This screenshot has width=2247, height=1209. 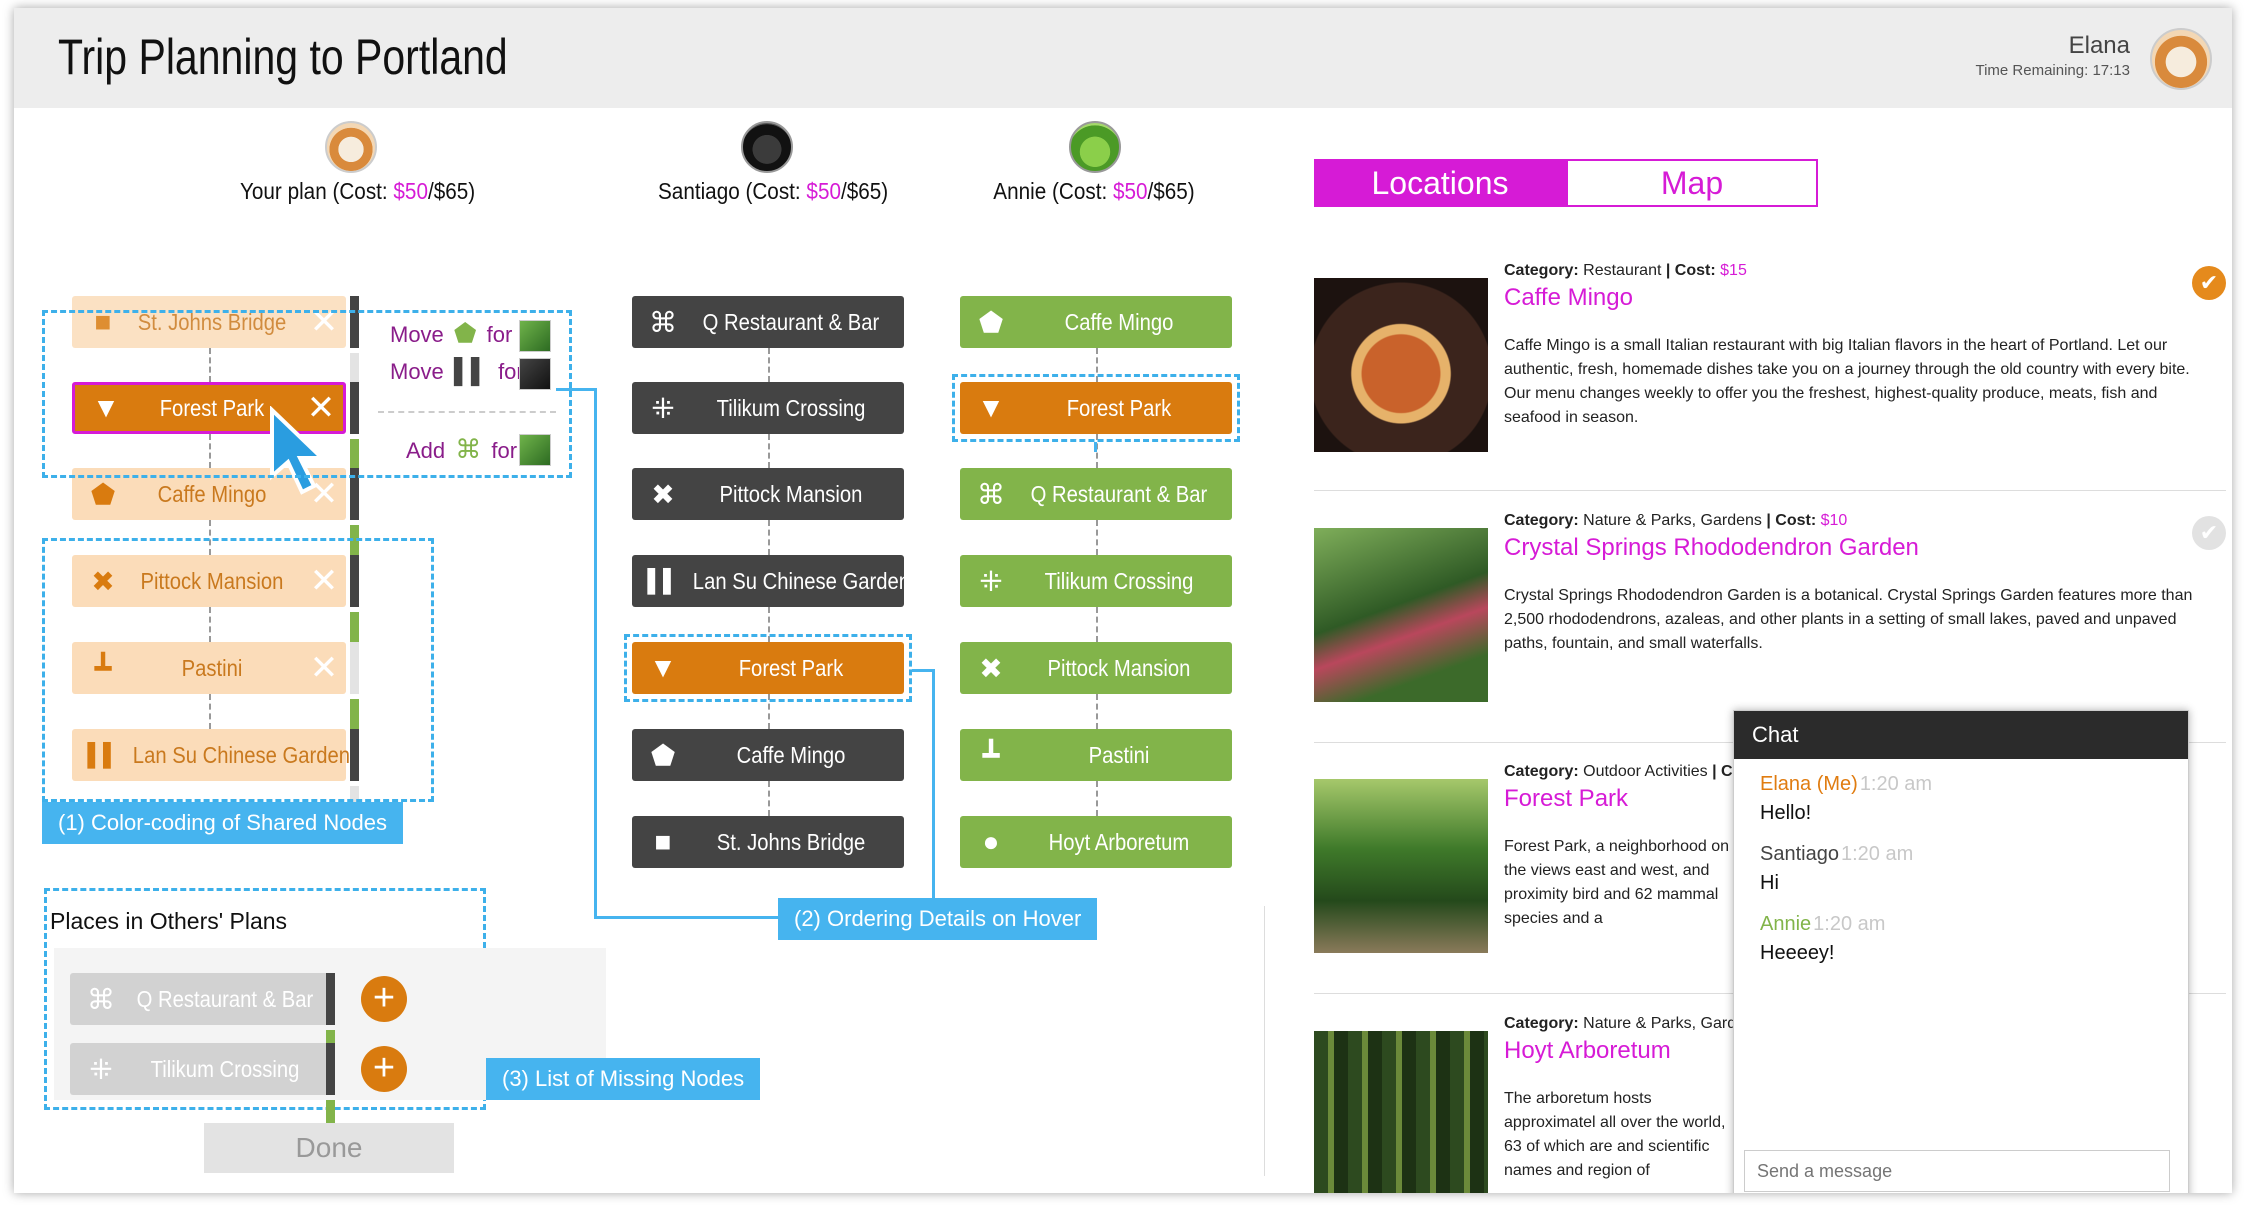 I want to click on done-button: Done, so click(x=329, y=1148).